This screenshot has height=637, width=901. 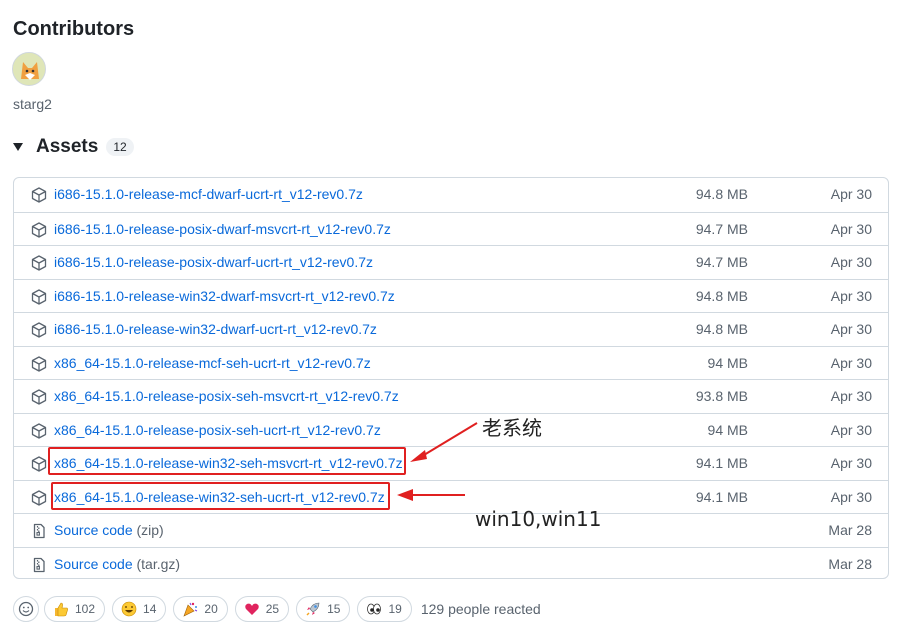 I want to click on asset-link: Source code (zip), so click(x=109, y=530).